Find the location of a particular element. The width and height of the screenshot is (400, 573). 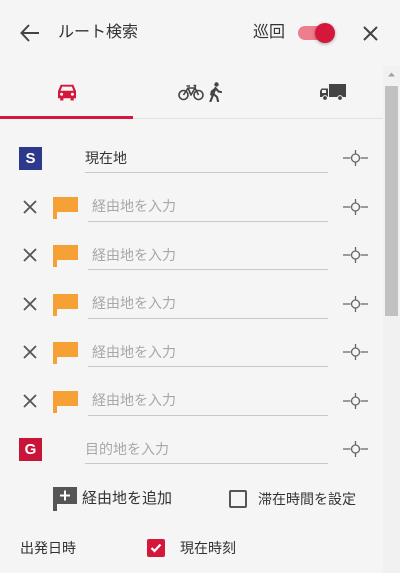

loop-toggle is located at coordinates (317, 33).